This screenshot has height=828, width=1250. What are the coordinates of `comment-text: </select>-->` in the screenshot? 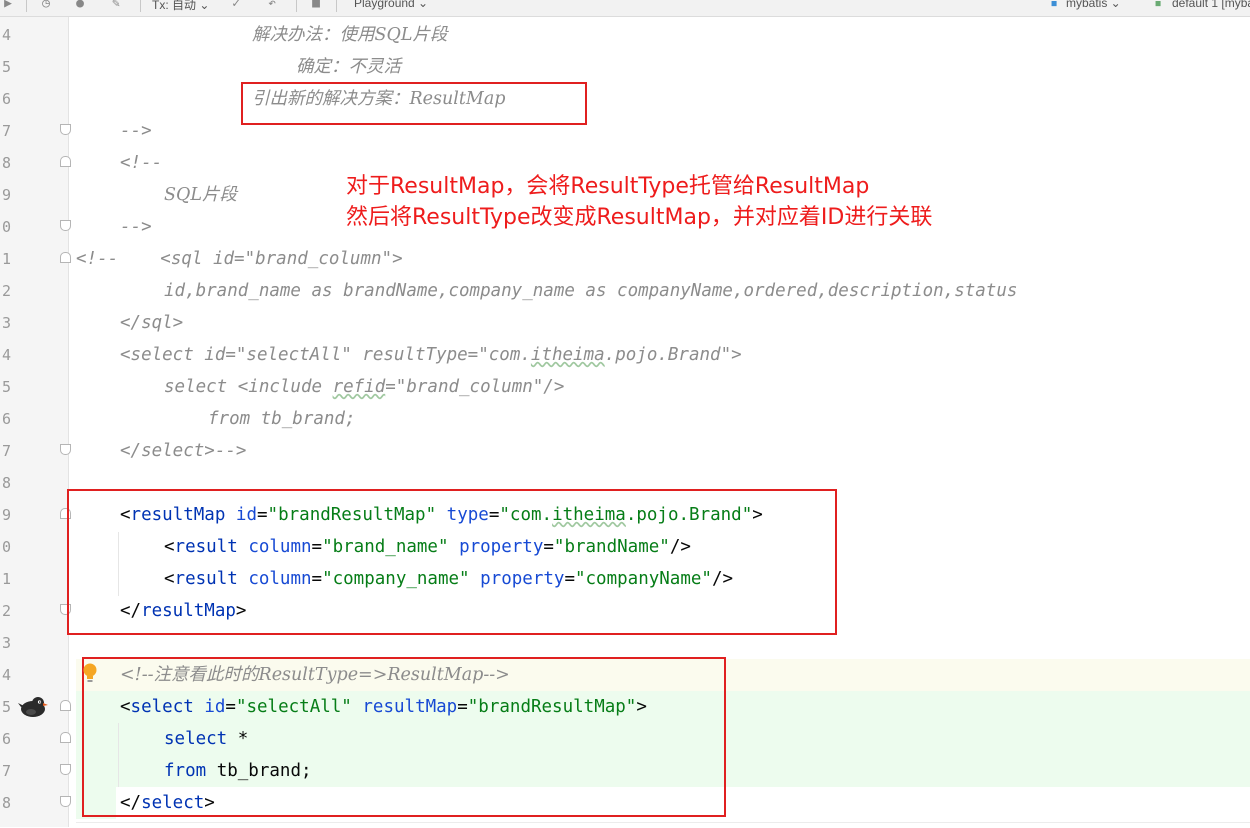 It's located at (183, 451).